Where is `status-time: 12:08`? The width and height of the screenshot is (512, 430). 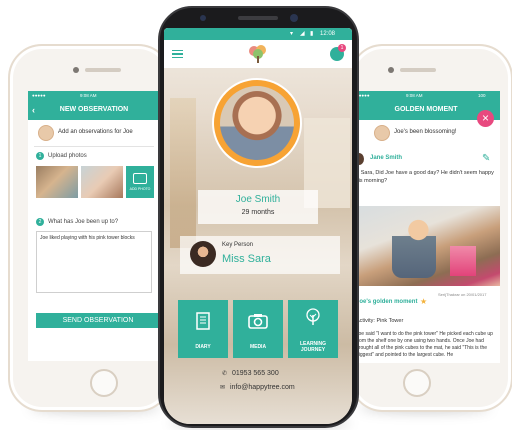 status-time: 12:08 is located at coordinates (328, 34).